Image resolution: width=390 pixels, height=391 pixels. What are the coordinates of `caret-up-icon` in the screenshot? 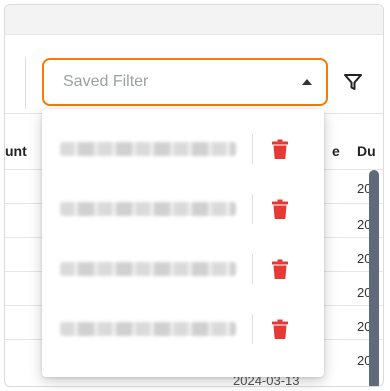 It's located at (307, 82).